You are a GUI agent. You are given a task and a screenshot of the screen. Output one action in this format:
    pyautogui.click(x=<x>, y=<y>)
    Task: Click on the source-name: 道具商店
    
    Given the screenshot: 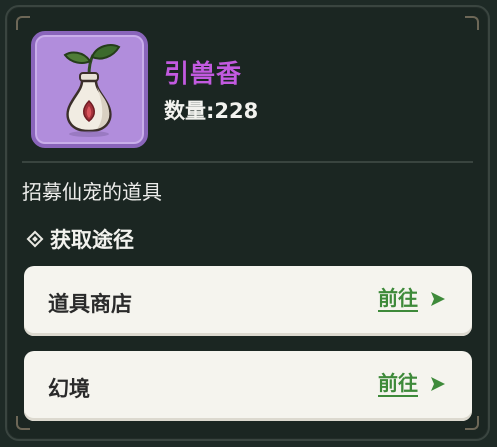 What is the action you would take?
    pyautogui.click(x=90, y=304)
    